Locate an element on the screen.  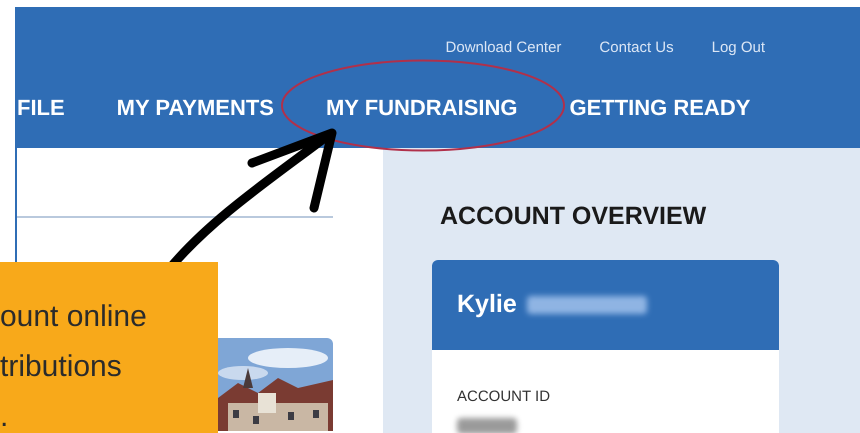
nav-item: FILE is located at coordinates (41, 107).